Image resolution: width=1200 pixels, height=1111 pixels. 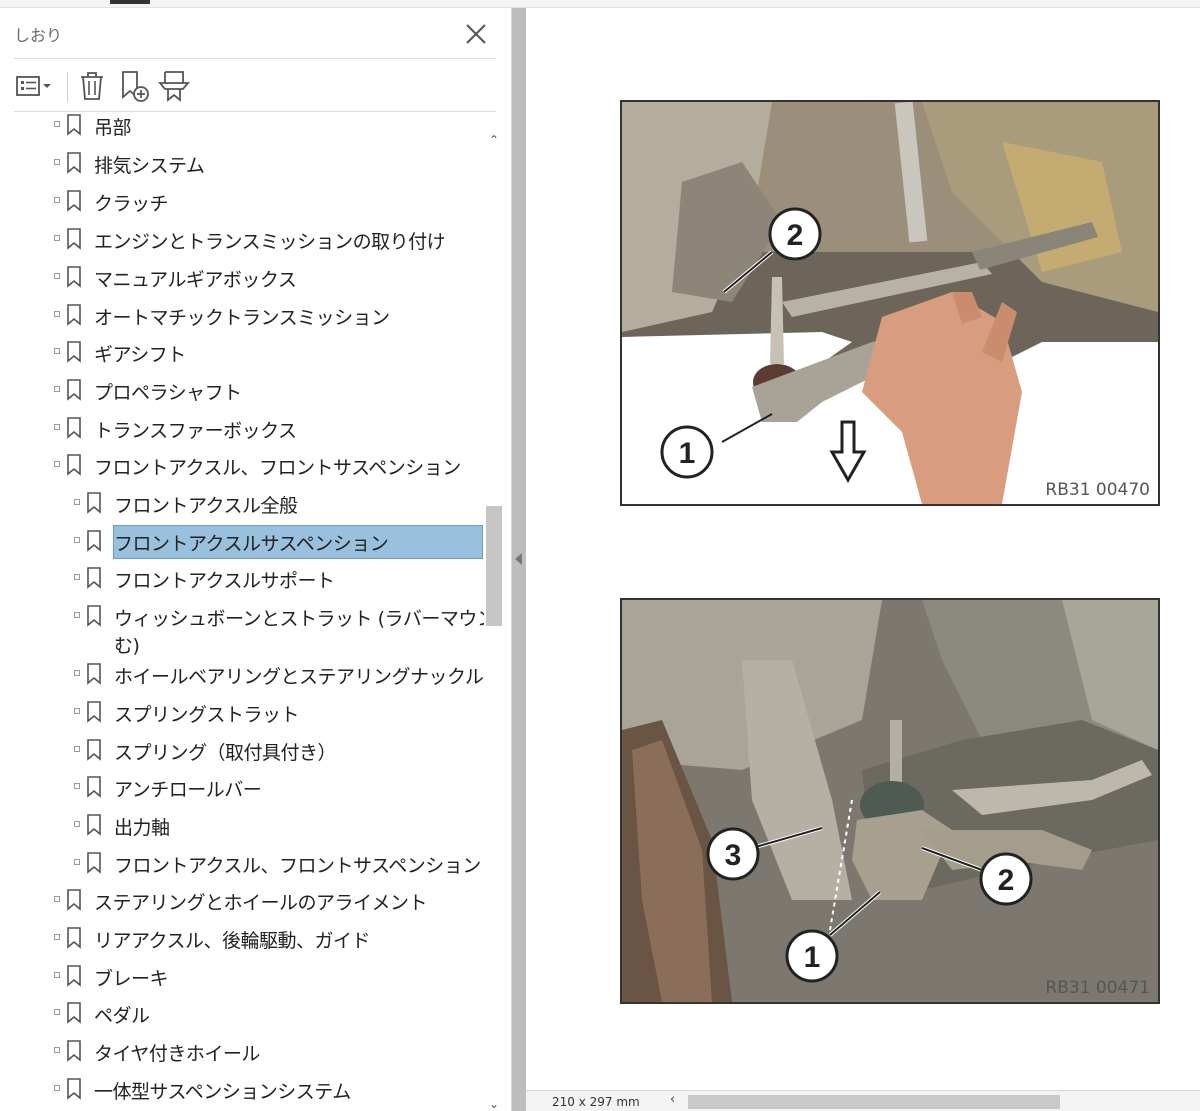 I want to click on figure-2-callout-2: 2, so click(x=1006, y=880).